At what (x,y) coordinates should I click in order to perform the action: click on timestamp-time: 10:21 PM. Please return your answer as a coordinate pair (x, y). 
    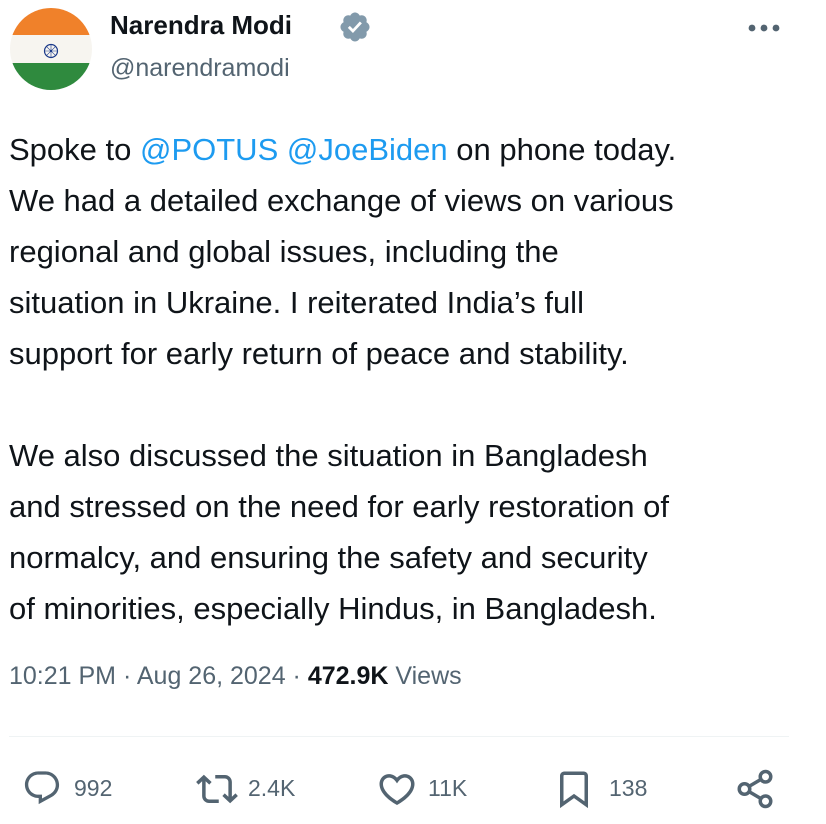
    Looking at the image, I should click on (62, 676).